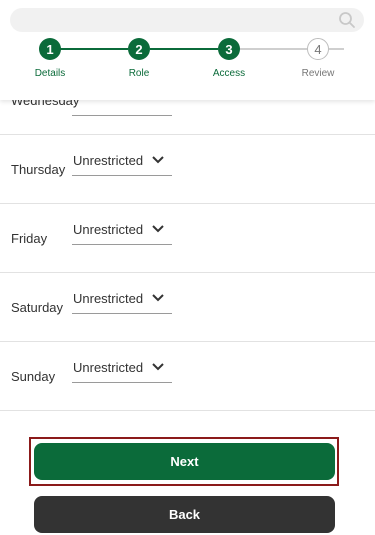 Image resolution: width=375 pixels, height=535 pixels. Describe the element at coordinates (187, 307) in the screenshot. I see `schedule-row-saturday: Saturday Unrestricted` at that location.